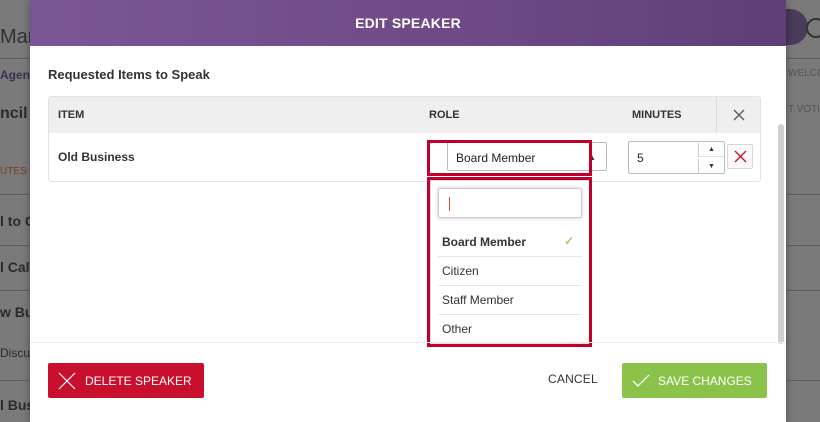 Image resolution: width=820 pixels, height=422 pixels. I want to click on column-header-minutes: MINUTES, so click(657, 115).